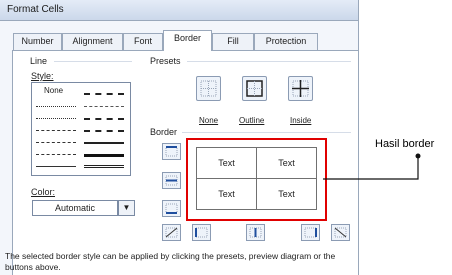 The height and width of the screenshot is (275, 452). I want to click on tab-font: Font, so click(143, 41).